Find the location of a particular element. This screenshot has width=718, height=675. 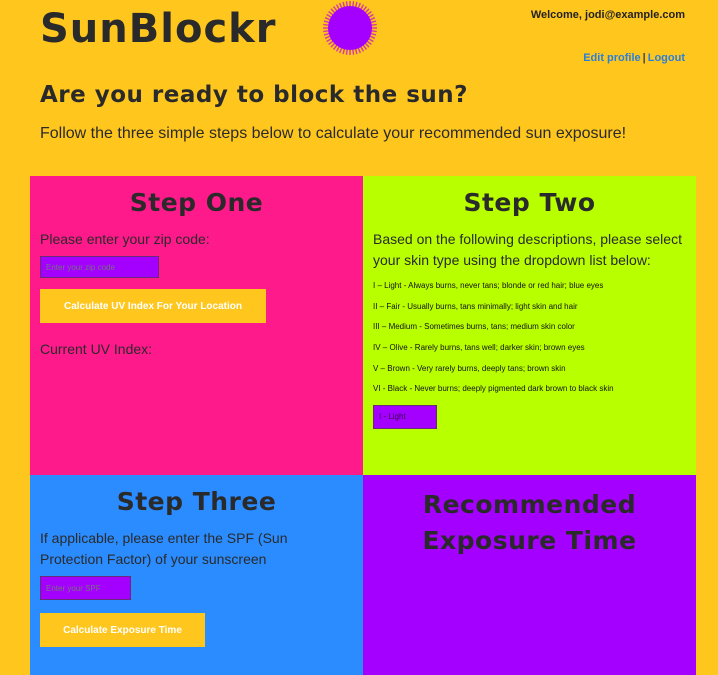

uv-index-label: Current UV Index: is located at coordinates (96, 349).